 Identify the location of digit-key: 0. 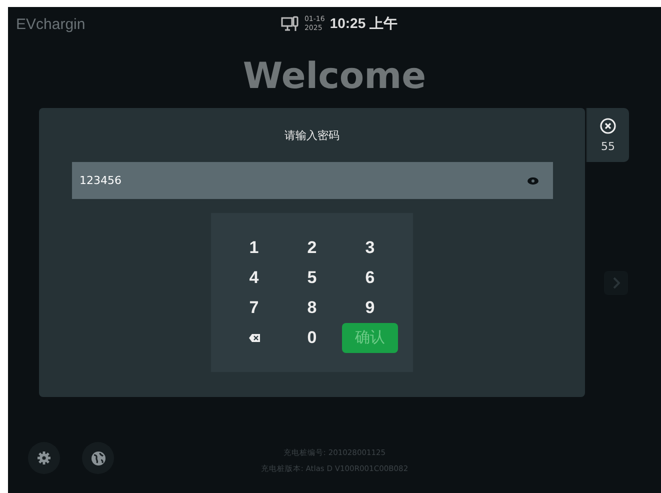
(312, 338).